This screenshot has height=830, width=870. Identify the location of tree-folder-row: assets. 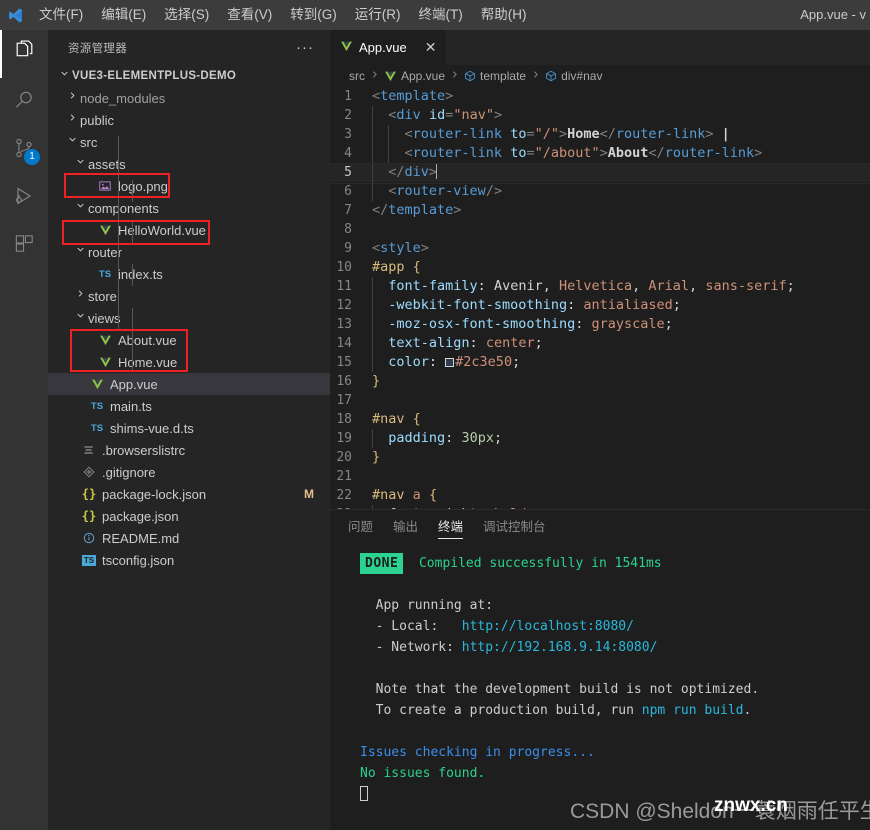
(189, 164).